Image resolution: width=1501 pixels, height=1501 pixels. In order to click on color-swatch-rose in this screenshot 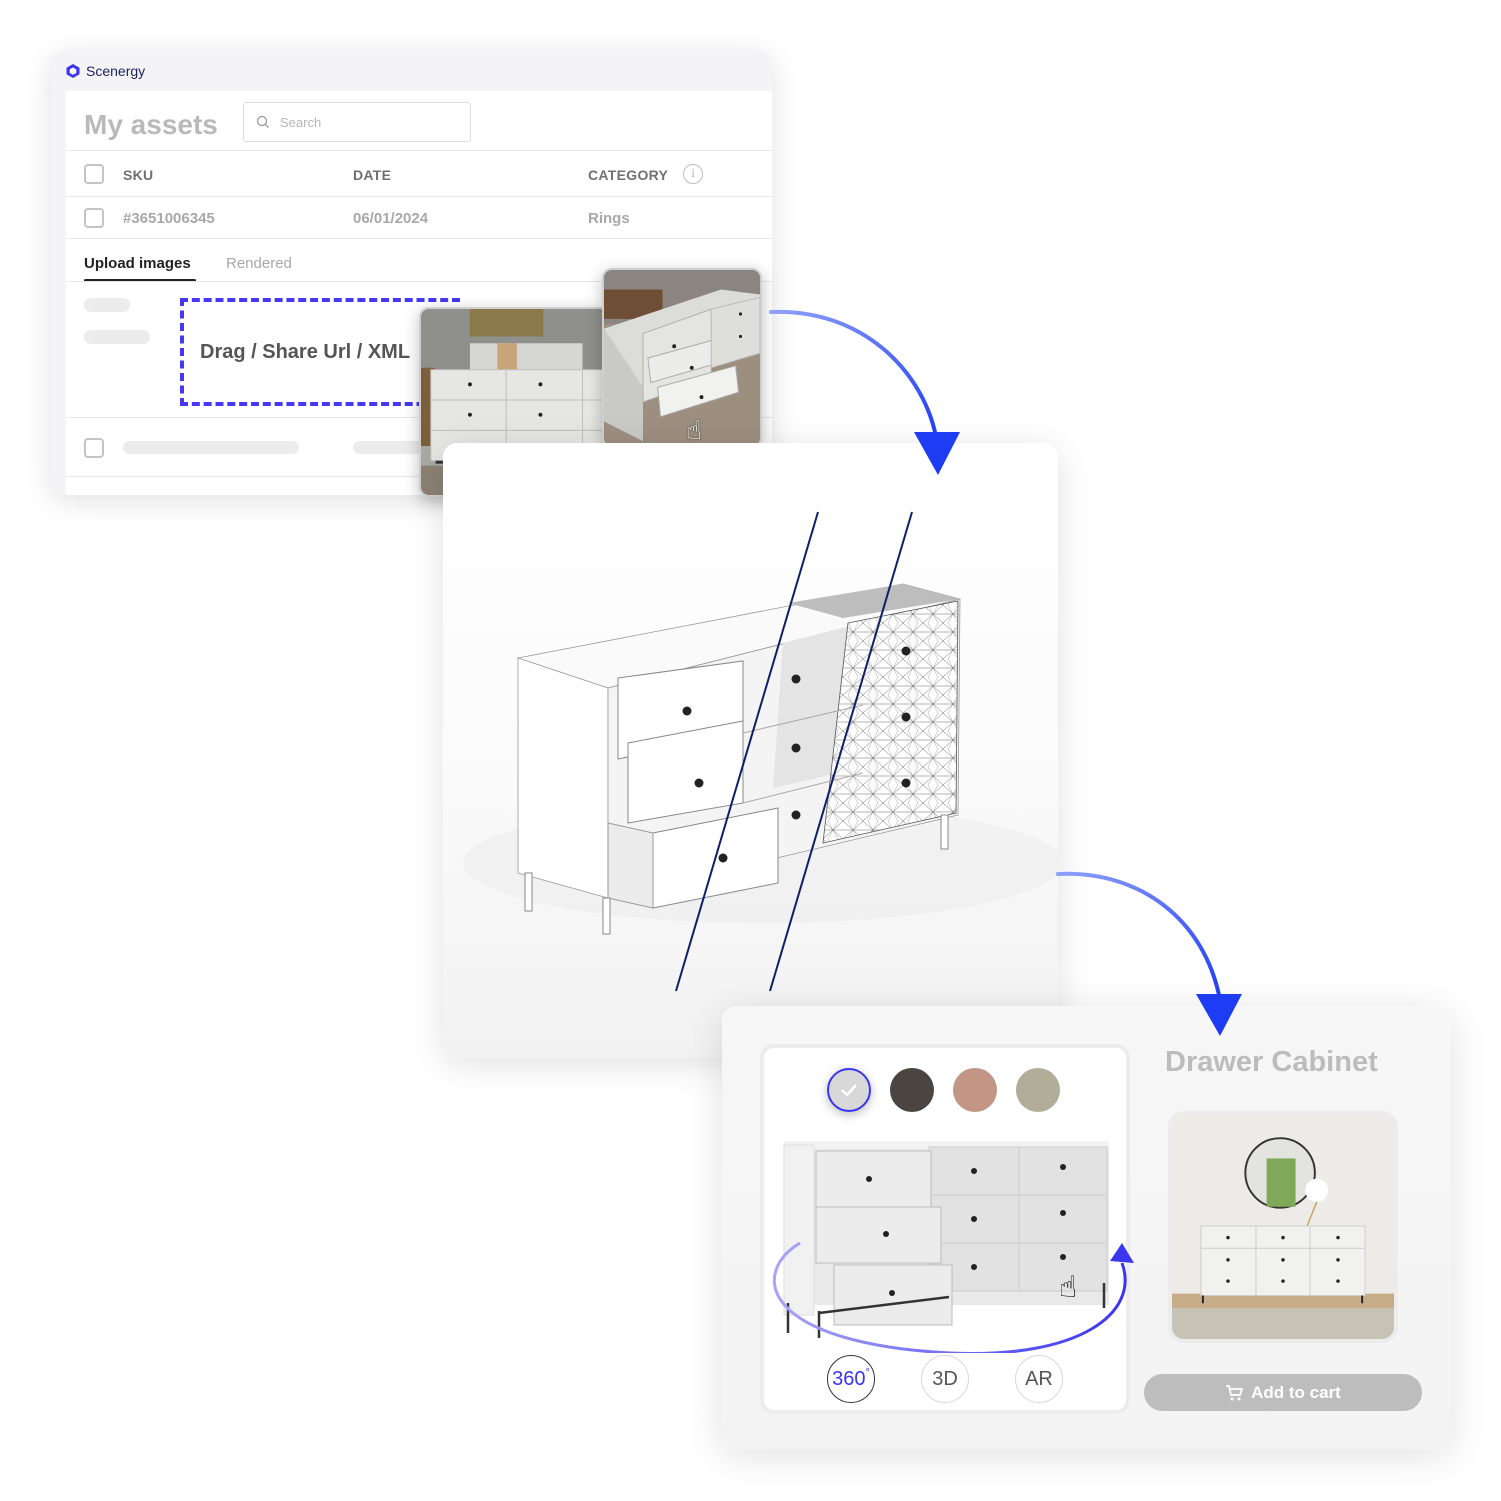, I will do `click(975, 1090)`.